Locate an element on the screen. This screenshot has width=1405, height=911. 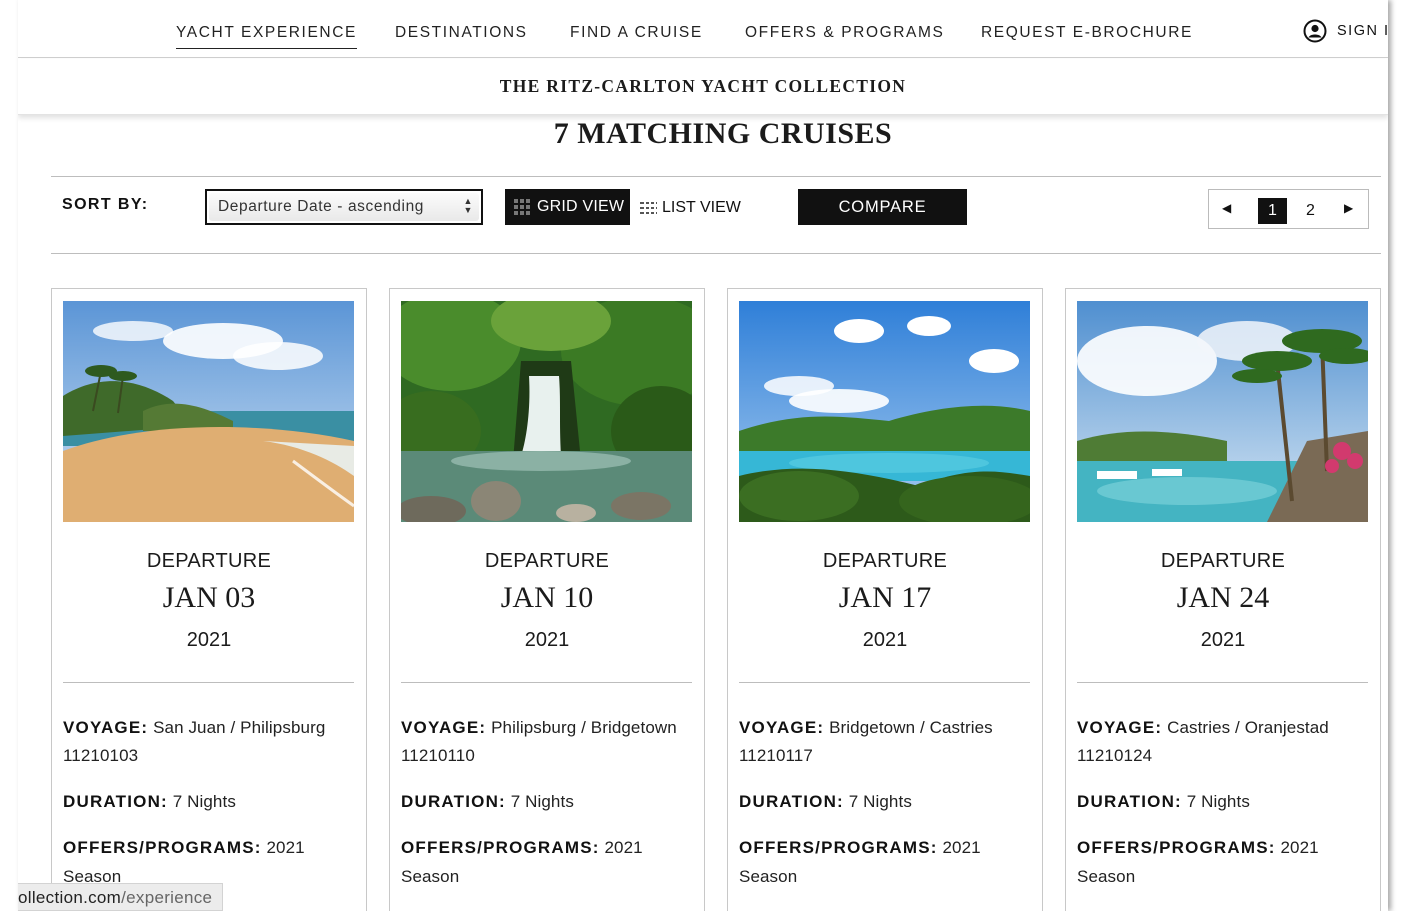
page-1-button: 1 is located at coordinates (1272, 211).